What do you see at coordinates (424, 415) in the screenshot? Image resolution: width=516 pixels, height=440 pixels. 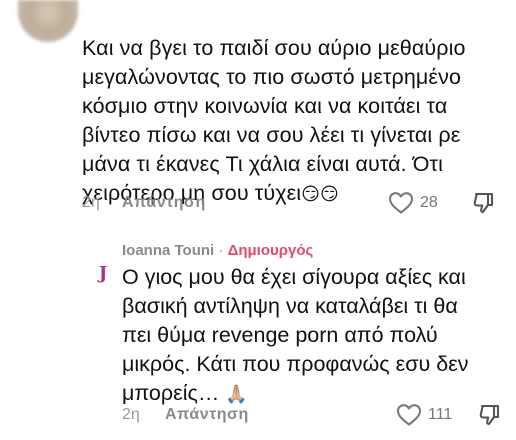 I see `like-button: 111` at bounding box center [424, 415].